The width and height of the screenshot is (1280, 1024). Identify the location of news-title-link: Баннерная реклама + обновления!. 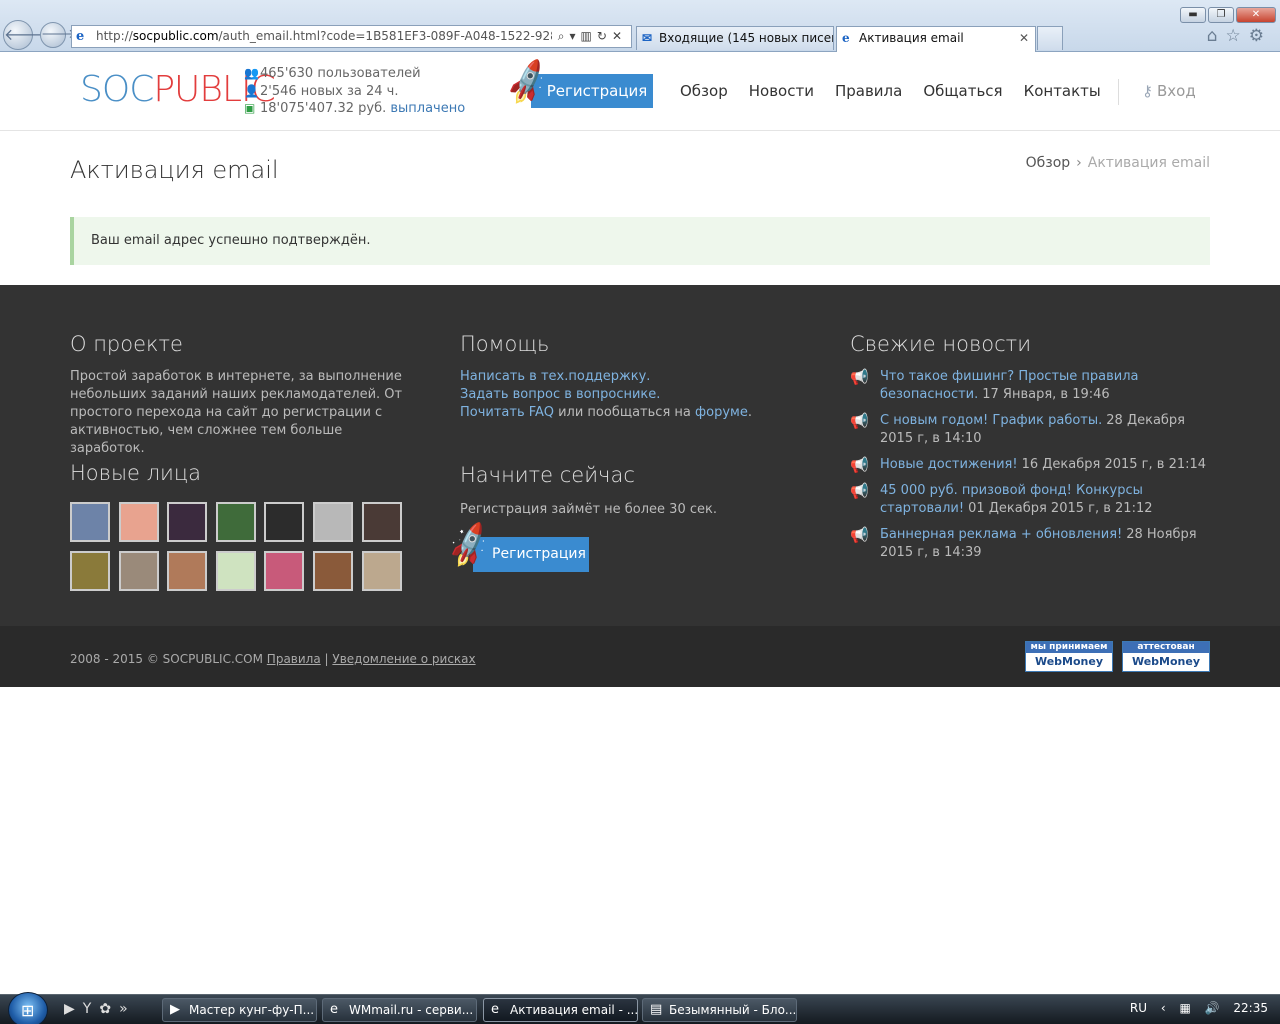
(1001, 534).